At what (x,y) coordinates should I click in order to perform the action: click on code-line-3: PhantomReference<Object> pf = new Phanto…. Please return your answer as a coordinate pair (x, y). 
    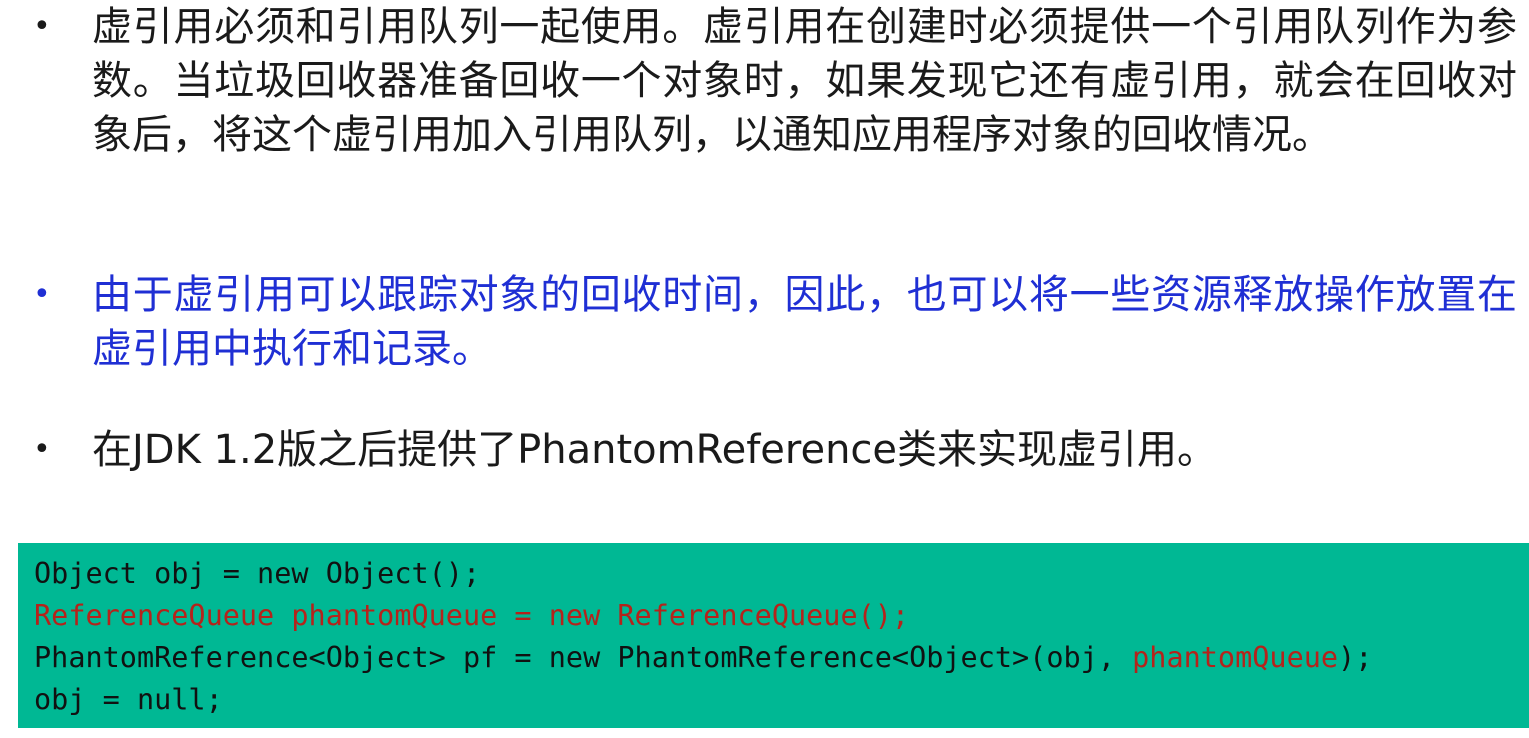
    Looking at the image, I should click on (781, 658).